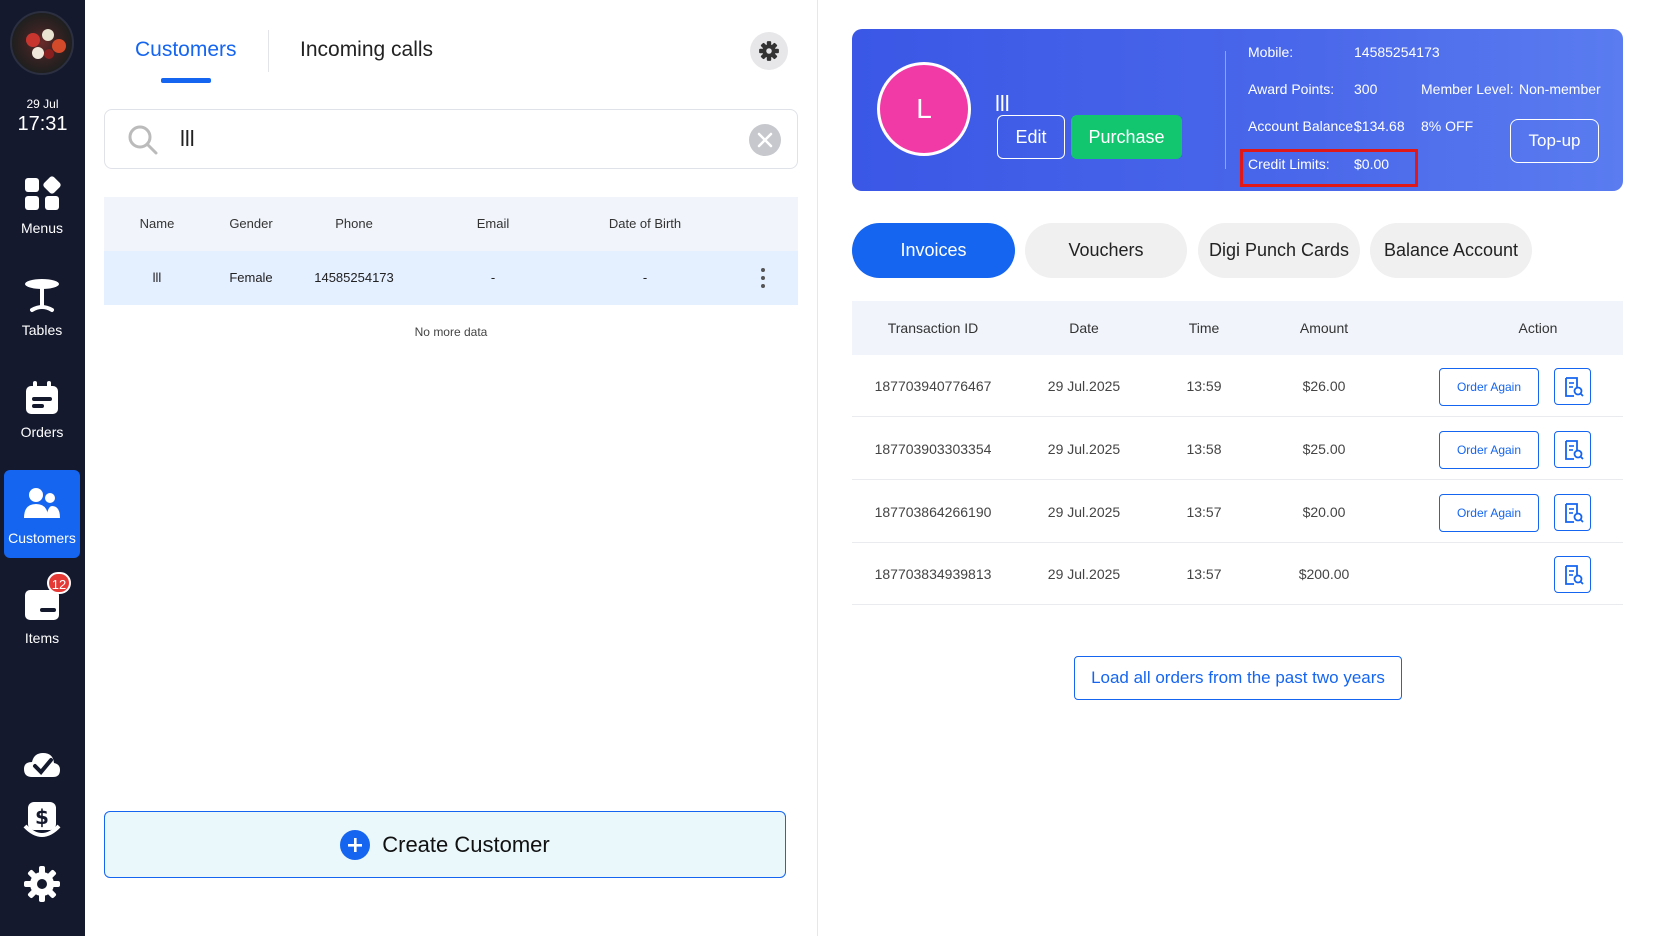 The image size is (1661, 936). Describe the element at coordinates (186, 50) in the screenshot. I see `tab-customers: Customers` at that location.